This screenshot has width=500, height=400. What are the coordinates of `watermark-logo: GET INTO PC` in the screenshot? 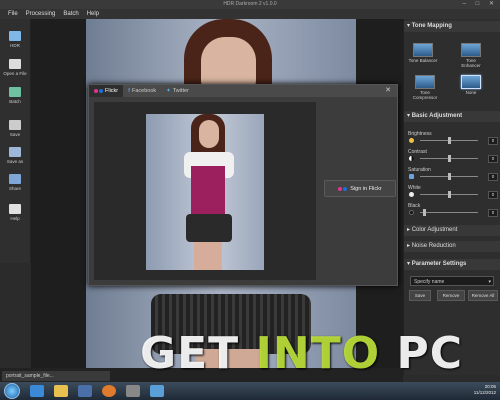 It's located at (301, 353).